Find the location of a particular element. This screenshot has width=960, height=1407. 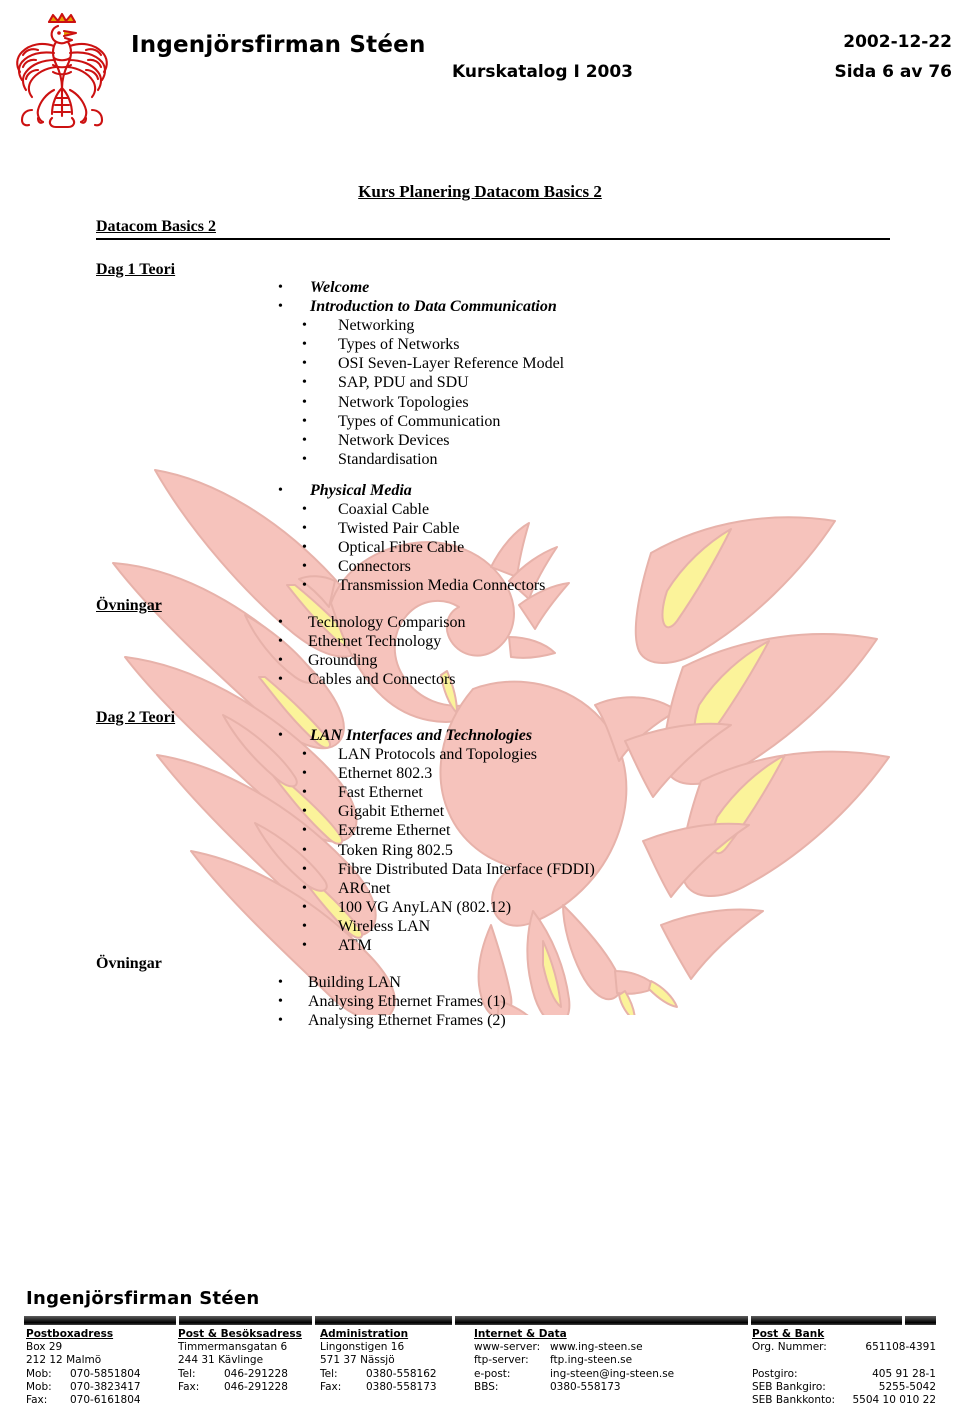

list-item: Twisted Pair Cable is located at coordinates (403, 528).